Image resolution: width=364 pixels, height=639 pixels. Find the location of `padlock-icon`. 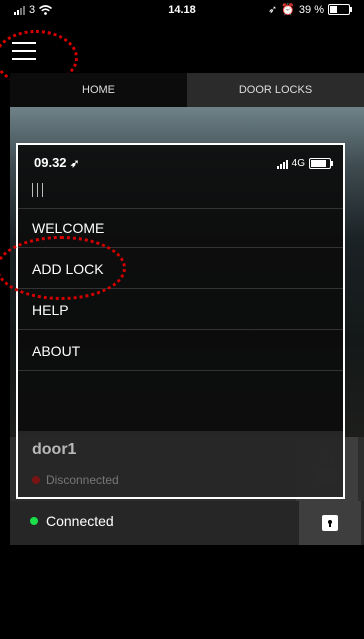

padlock-icon is located at coordinates (330, 523).